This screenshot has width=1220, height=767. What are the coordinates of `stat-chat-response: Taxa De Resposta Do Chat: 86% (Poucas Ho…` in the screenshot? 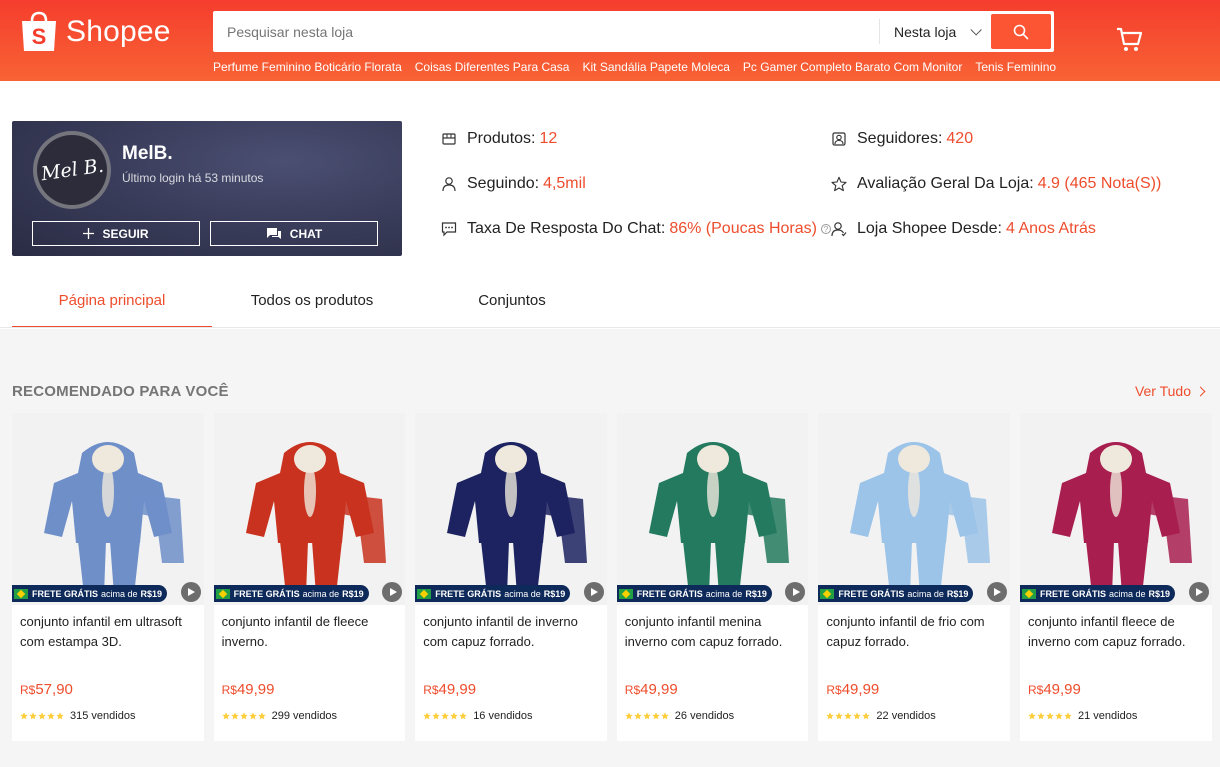 It's located at (636, 229).